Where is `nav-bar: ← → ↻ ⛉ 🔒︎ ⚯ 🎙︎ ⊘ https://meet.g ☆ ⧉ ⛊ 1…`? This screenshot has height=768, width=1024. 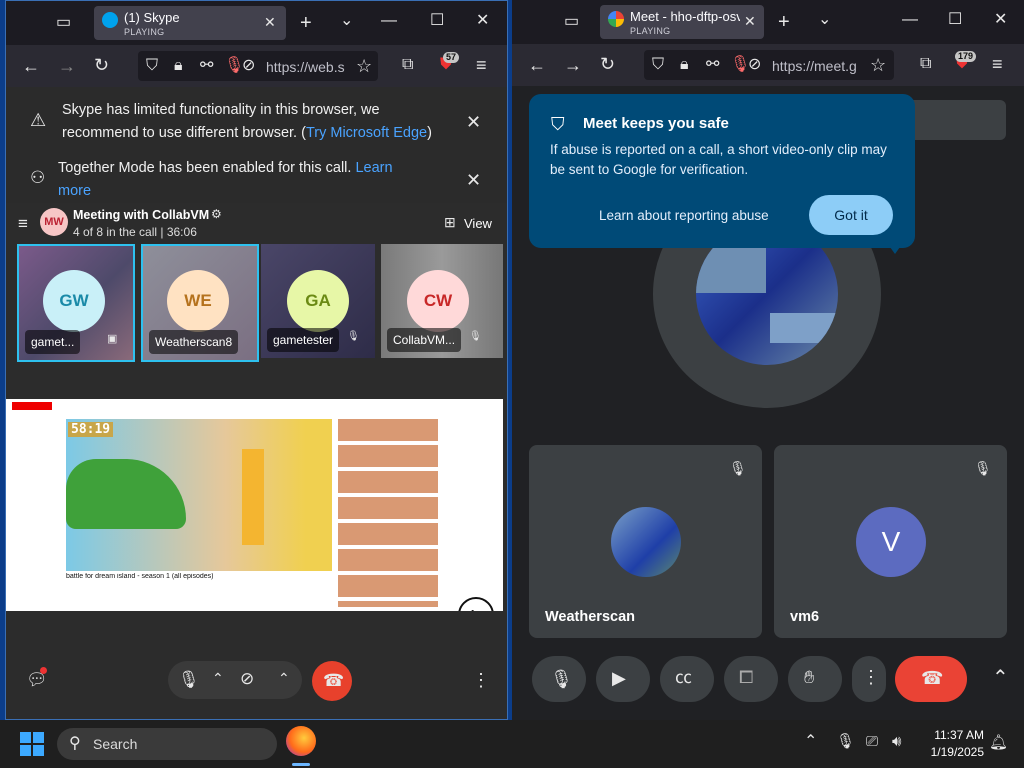
nav-bar: ← → ↻ ⛉ 🔒︎ ⚯ 🎙︎ ⊘ https://meet.g ☆ ⧉ ⛊ 1… is located at coordinates (768, 65).